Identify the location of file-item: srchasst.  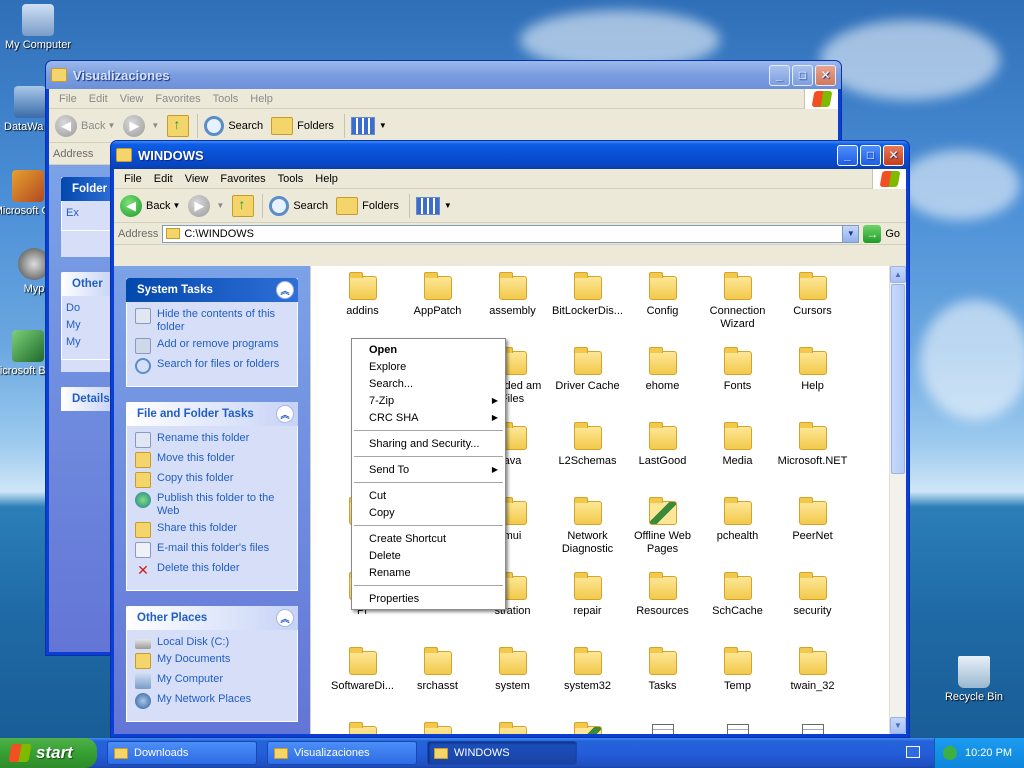
(437, 684).